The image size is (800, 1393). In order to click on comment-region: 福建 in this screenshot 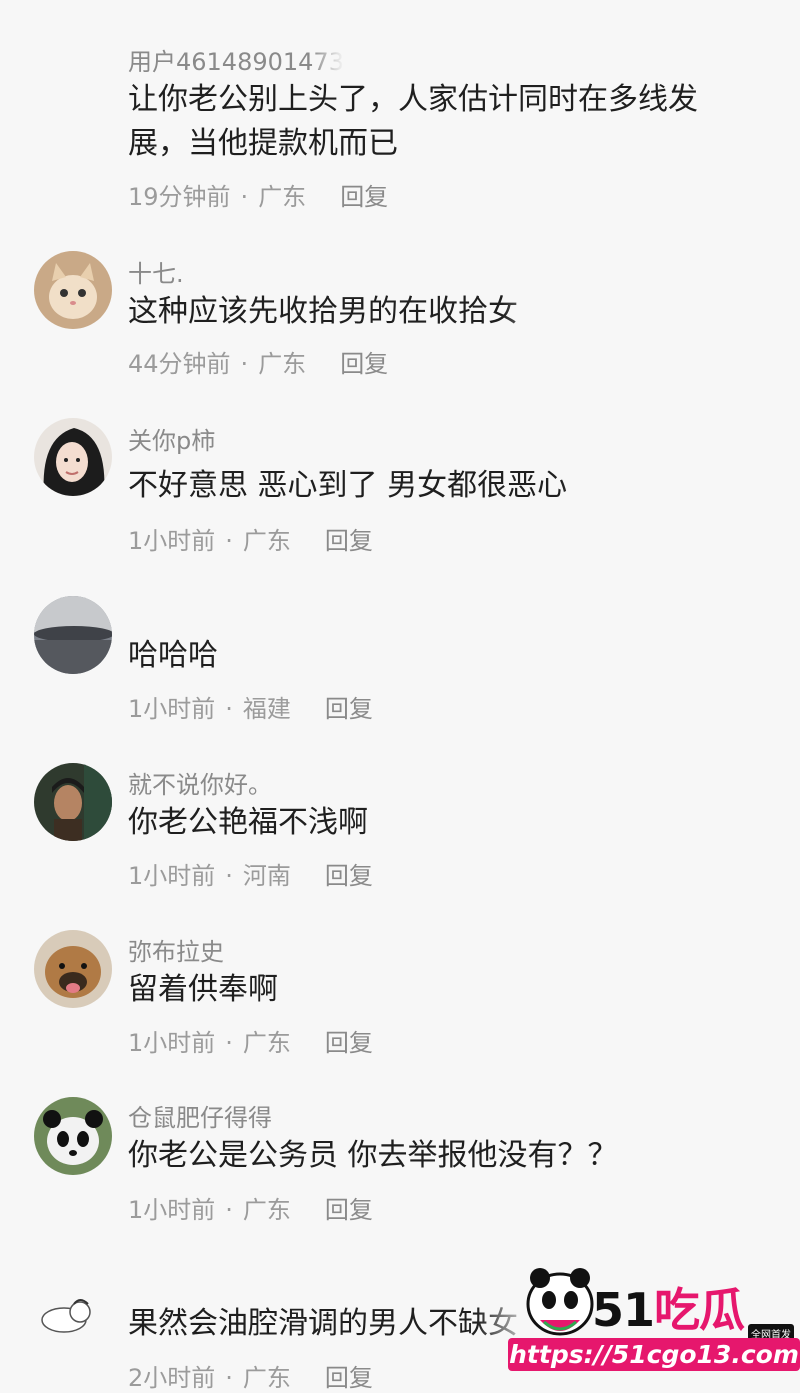, I will do `click(266, 709)`.